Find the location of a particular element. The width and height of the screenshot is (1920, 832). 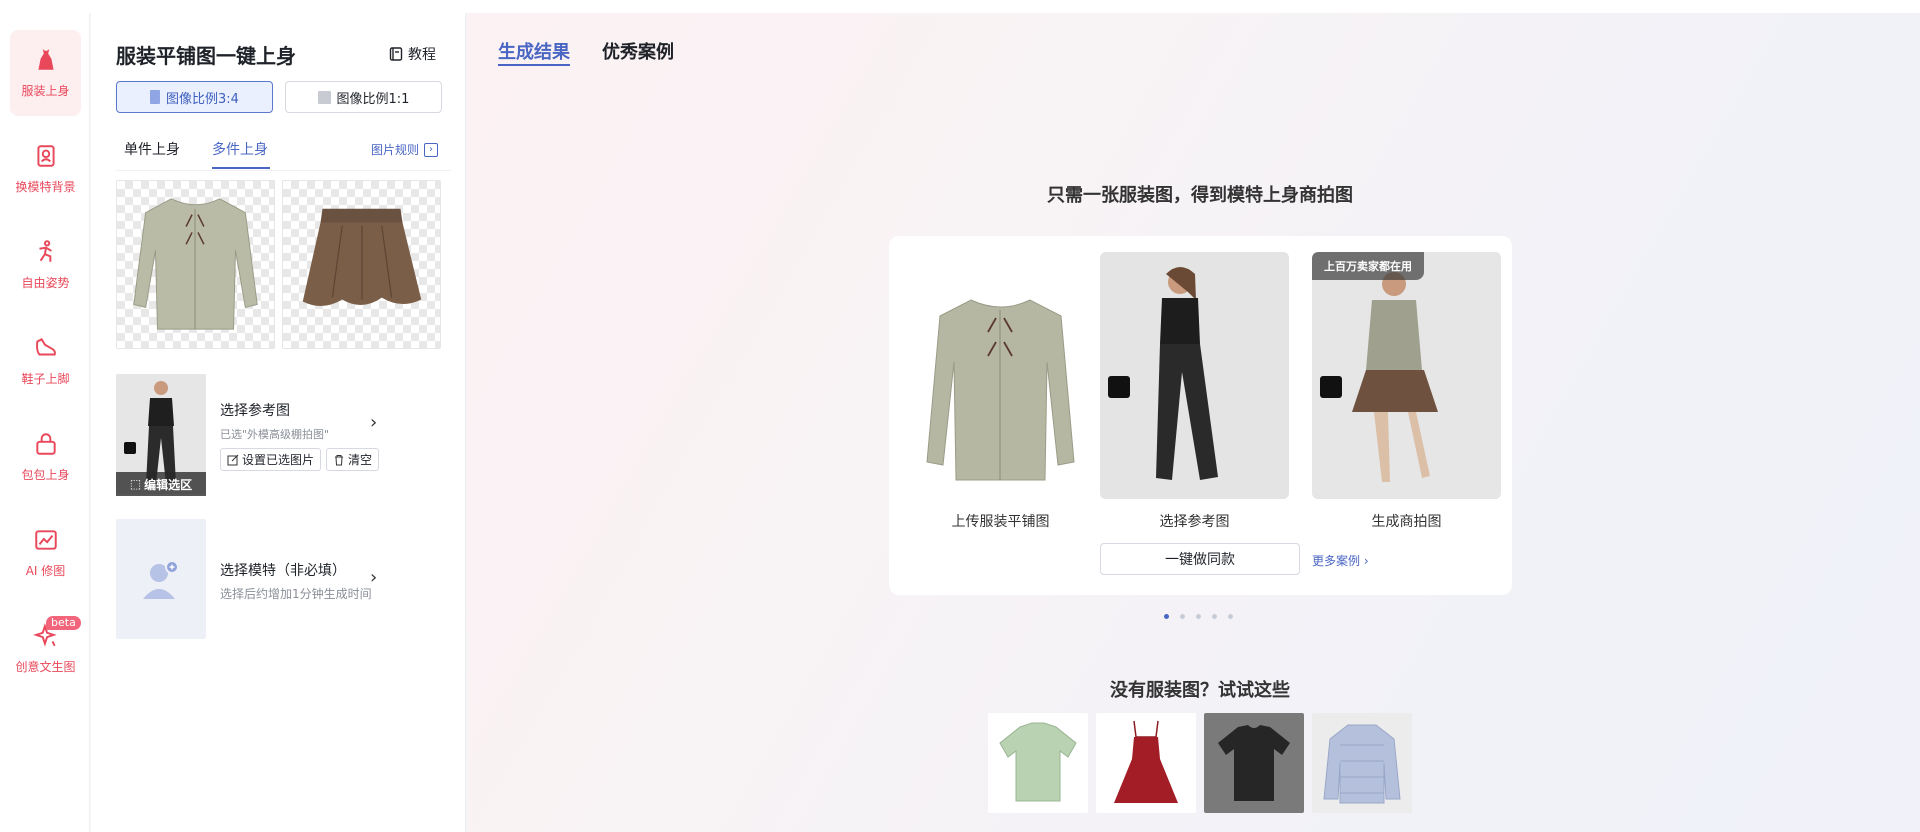

reference-image-card: ⬚ 编辑选区 选择参考图 已选"外模高级棚拍图" 设置已选图片 清空 › is located at coordinates (286, 435).